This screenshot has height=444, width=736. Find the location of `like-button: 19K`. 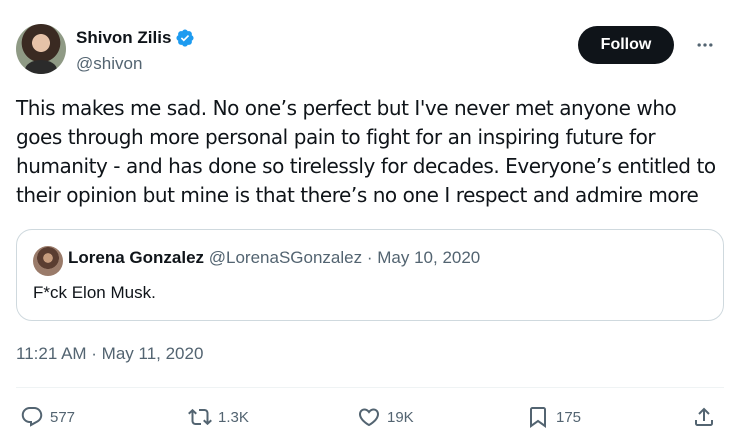

like-button: 19K is located at coordinates (385, 417).